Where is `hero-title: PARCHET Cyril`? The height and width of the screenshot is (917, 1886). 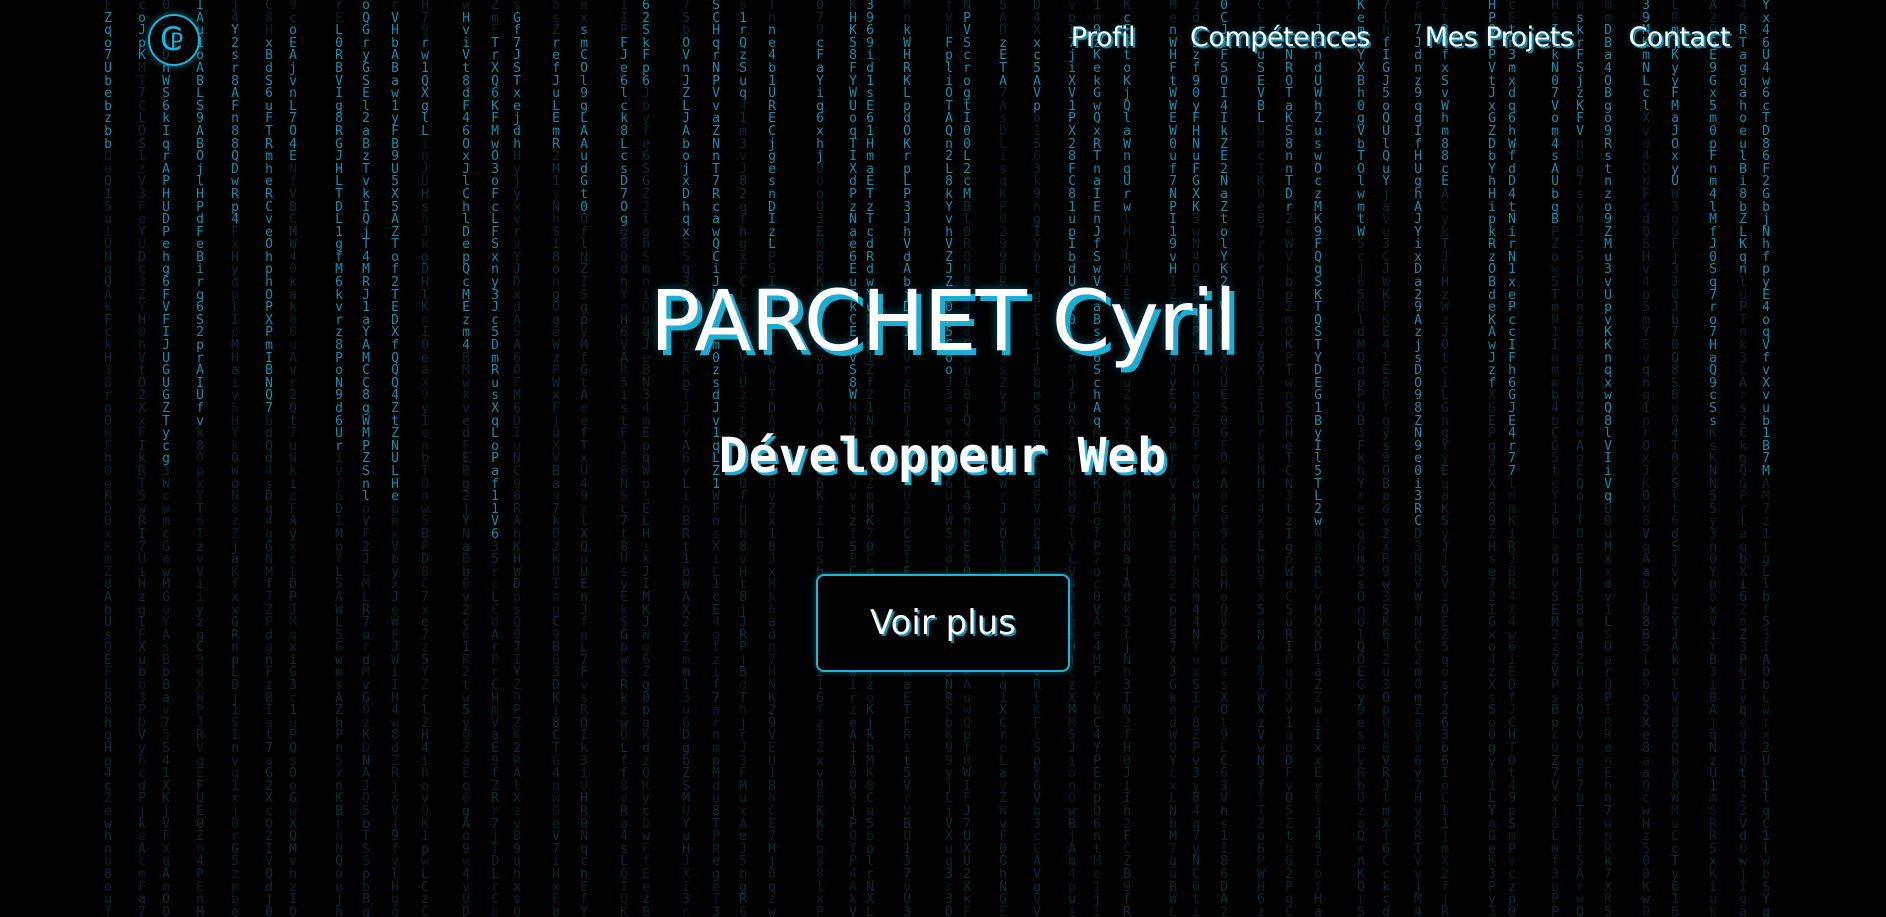
hero-title: PARCHET Cyril is located at coordinates (943, 321).